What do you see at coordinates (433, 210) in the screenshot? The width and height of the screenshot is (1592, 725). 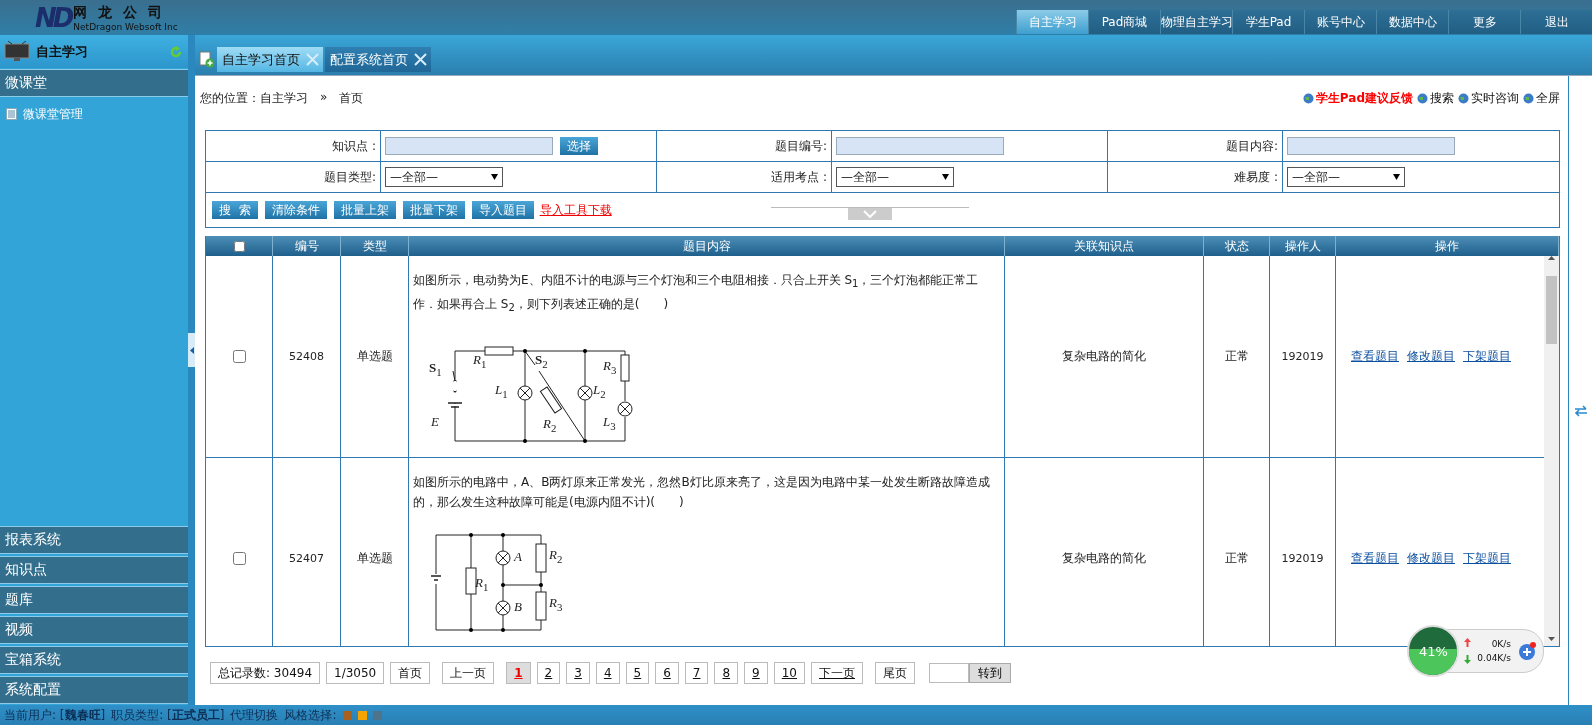 I see `action-button: 批量下架` at bounding box center [433, 210].